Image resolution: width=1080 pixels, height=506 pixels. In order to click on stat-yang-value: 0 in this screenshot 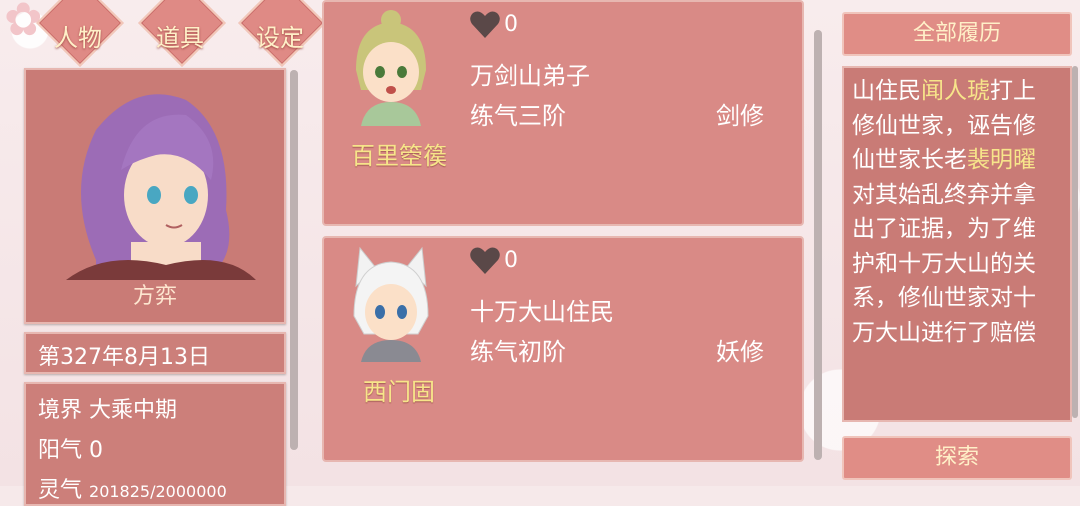, I will do `click(96, 450)`.